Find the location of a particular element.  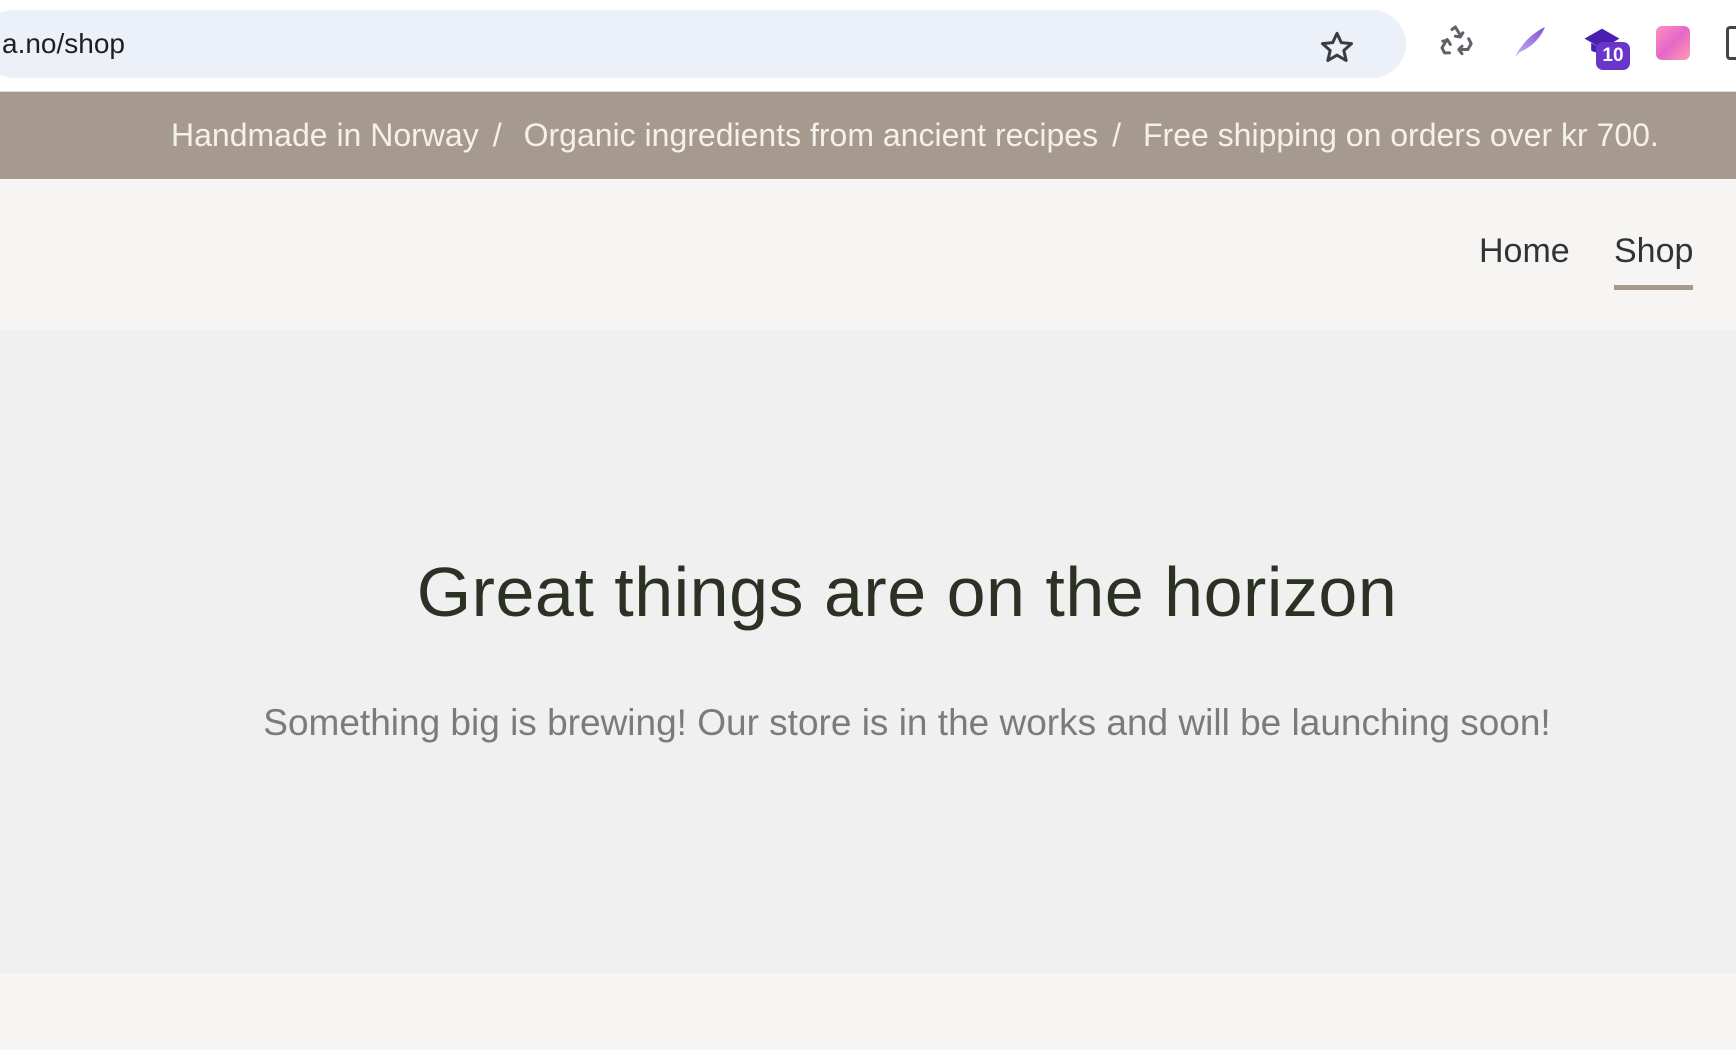

nav-shop-link: Shop is located at coordinates (1654, 261).